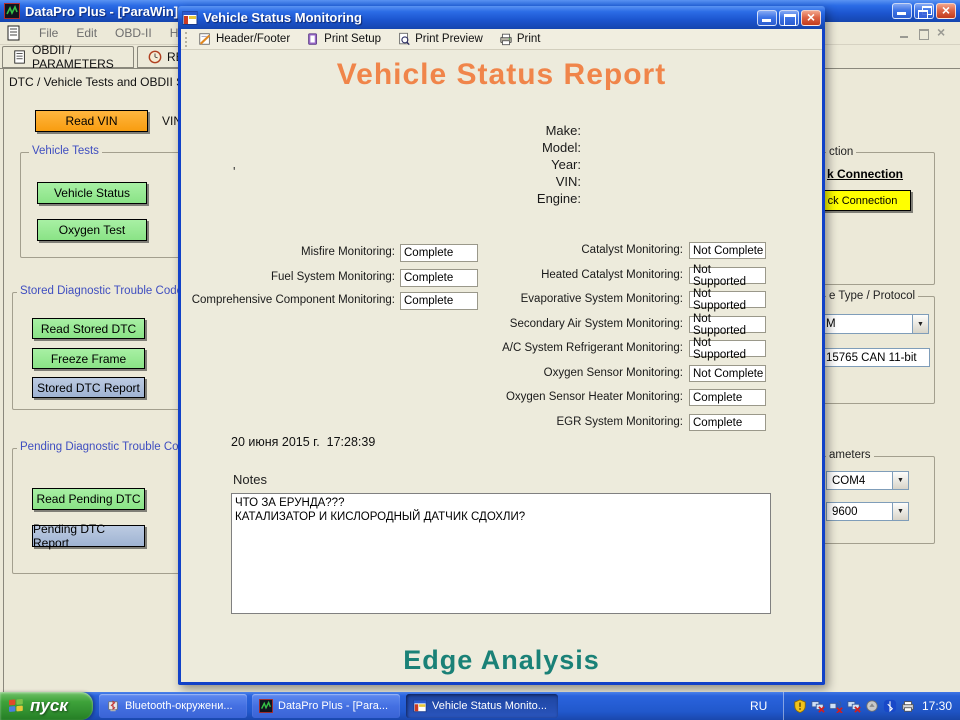  What do you see at coordinates (601, 299) in the screenshot?
I see `monitor-label: Evaporative System Monitoring:` at bounding box center [601, 299].